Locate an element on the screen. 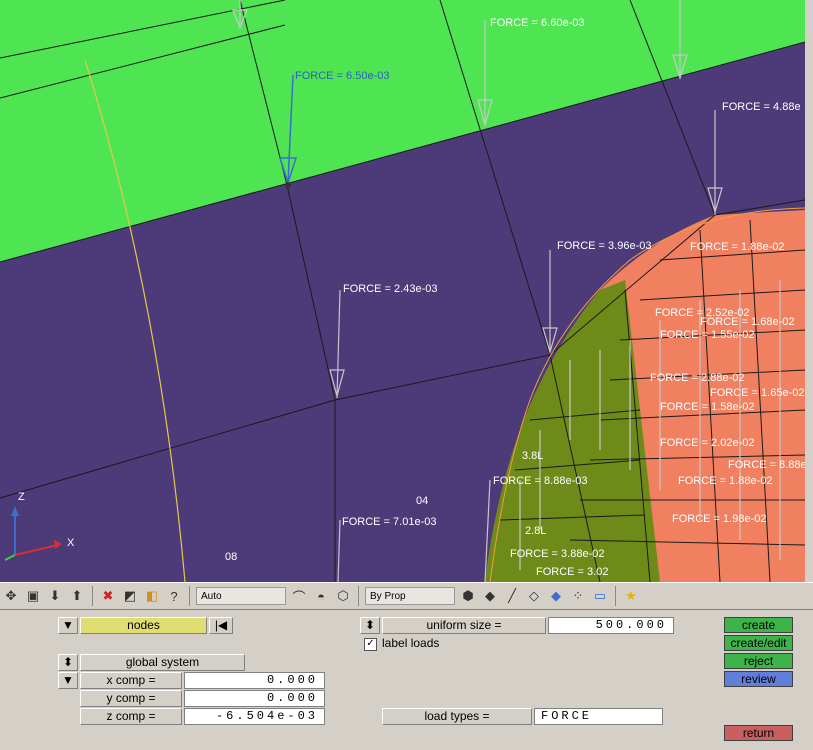 This screenshot has width=813, height=750. solid-icon: ◆ is located at coordinates (490, 596).